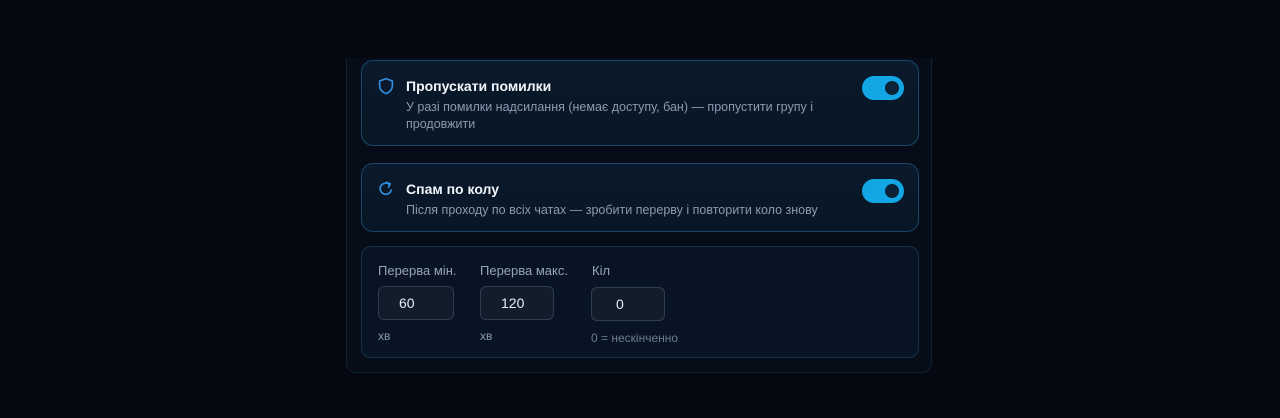 This screenshot has width=1280, height=418. Describe the element at coordinates (486, 336) in the screenshot. I see `pause-max-unit: хв` at that location.